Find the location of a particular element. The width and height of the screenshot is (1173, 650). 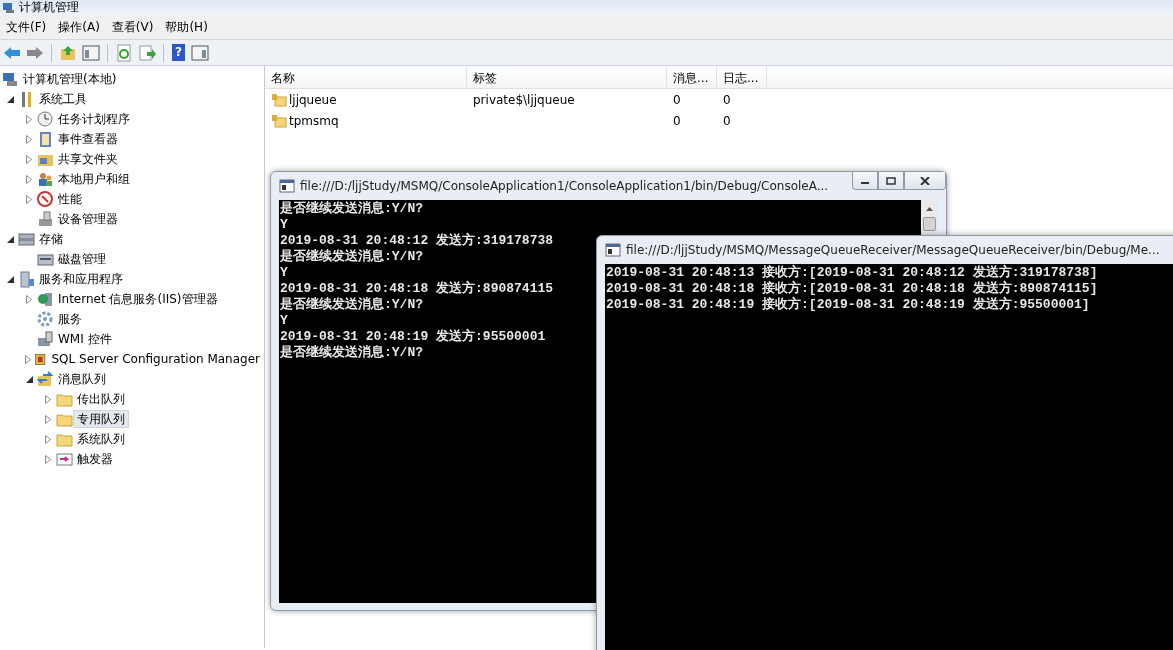

close-icon is located at coordinates (925, 180).